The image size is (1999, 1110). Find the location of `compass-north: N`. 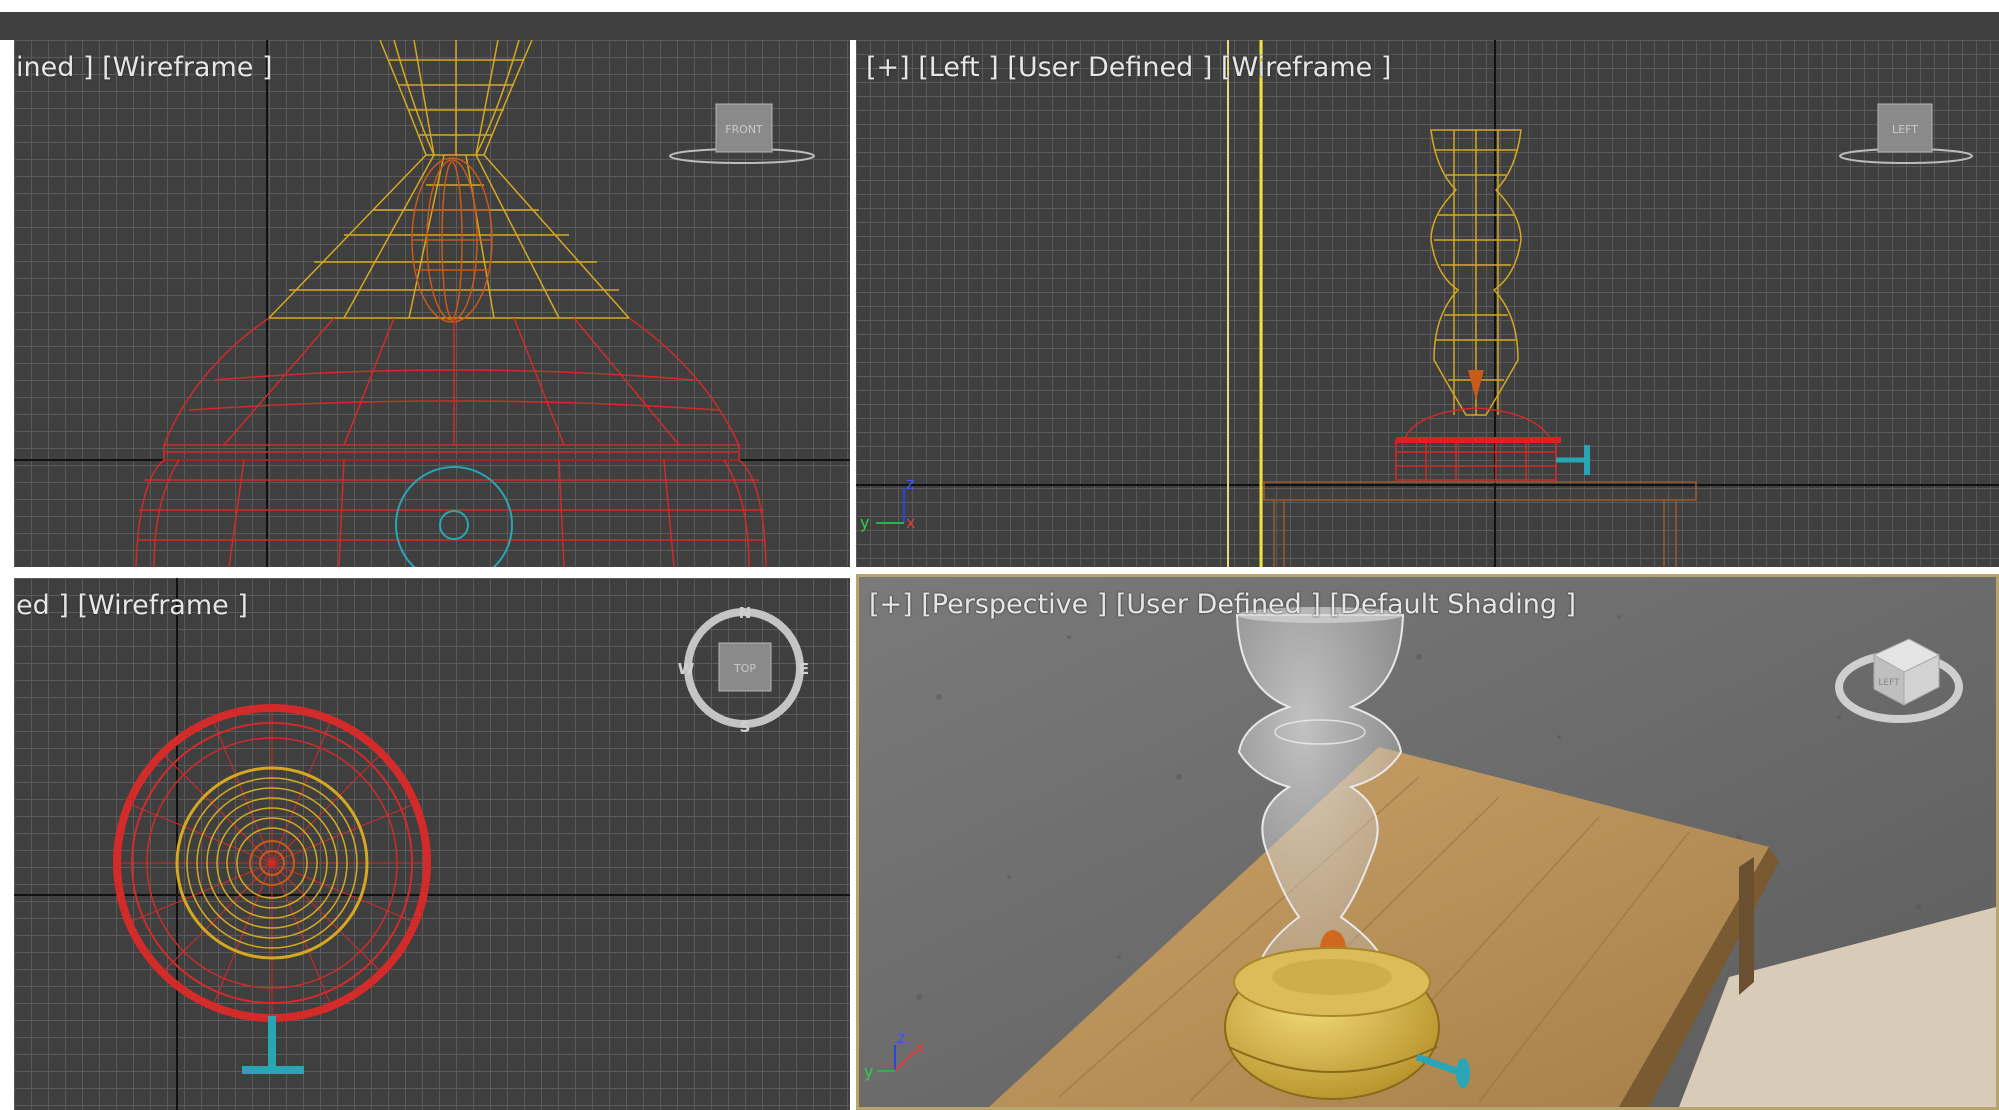

compass-north: N is located at coordinates (745, 613).